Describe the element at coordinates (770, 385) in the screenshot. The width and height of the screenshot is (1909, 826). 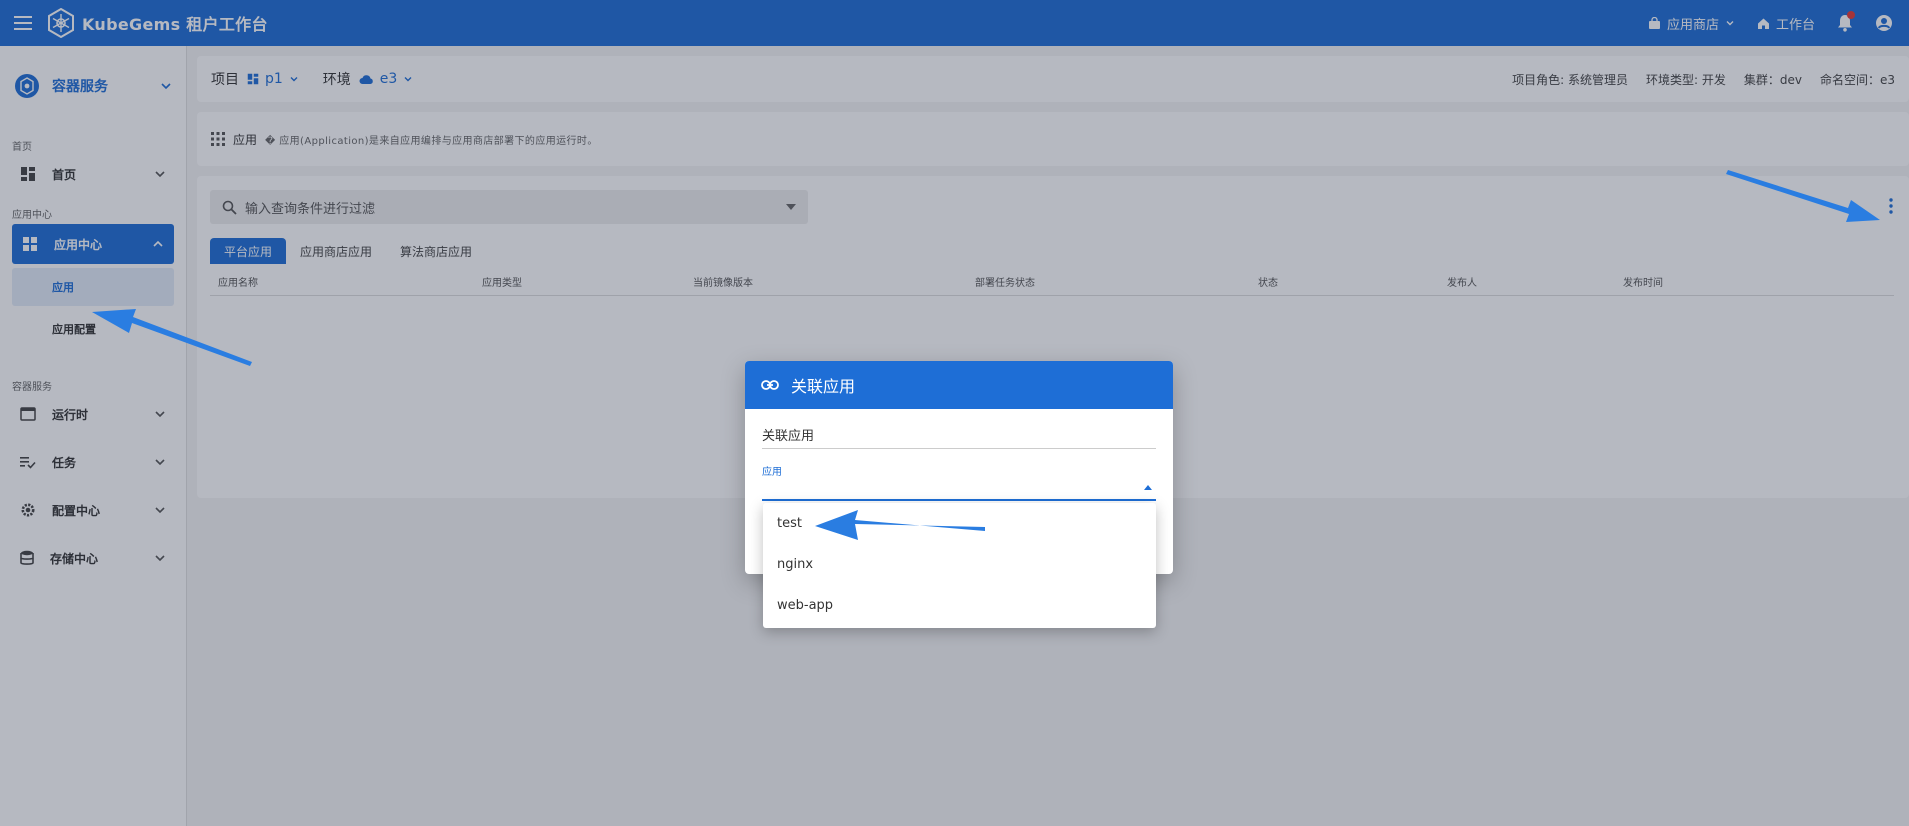
I see `link-icon` at that location.